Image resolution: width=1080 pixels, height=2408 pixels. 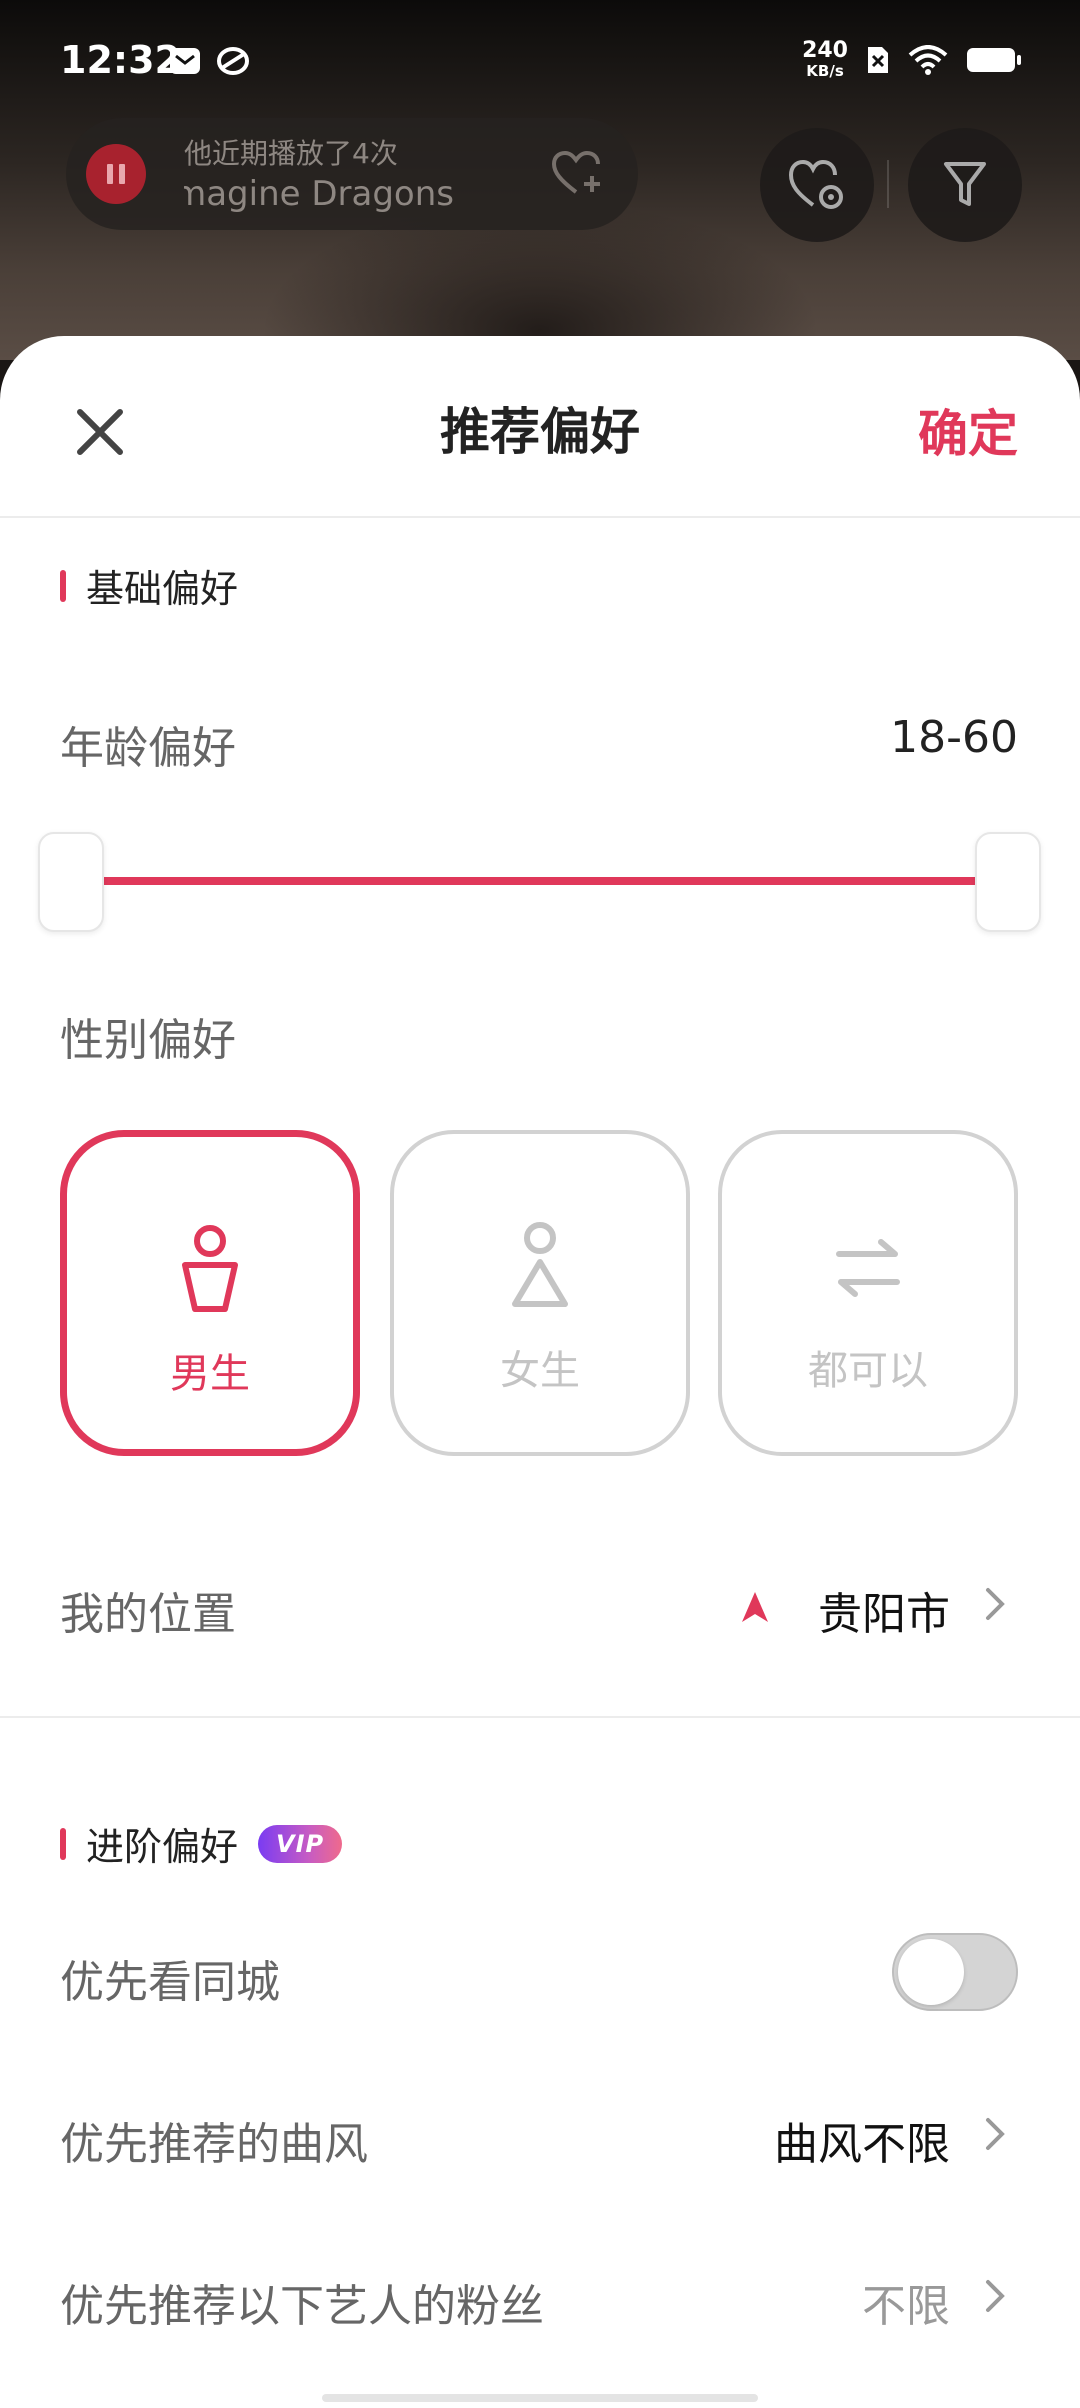 What do you see at coordinates (888, 184) in the screenshot?
I see `header-separator` at bounding box center [888, 184].